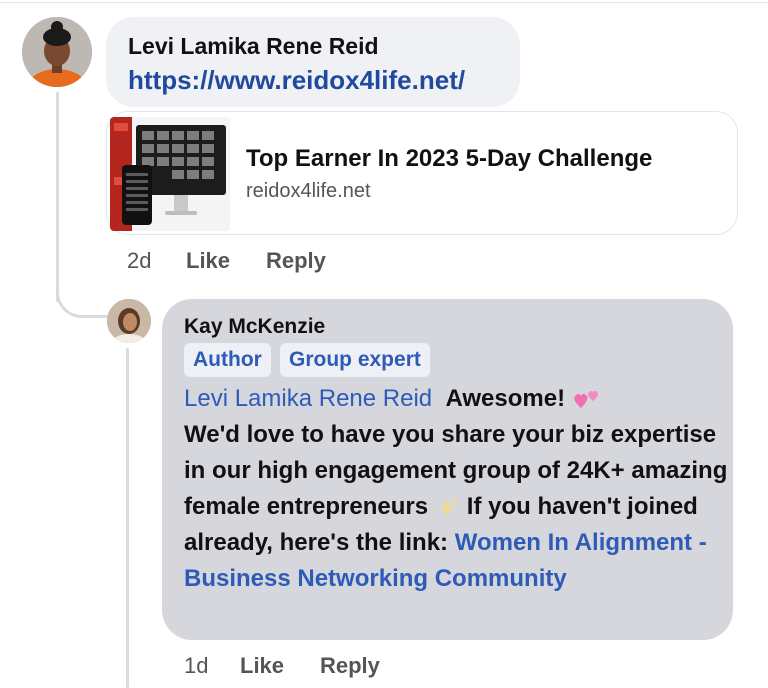 This screenshot has width=768, height=688. What do you see at coordinates (84, 294) in the screenshot?
I see `thread-connector` at bounding box center [84, 294].